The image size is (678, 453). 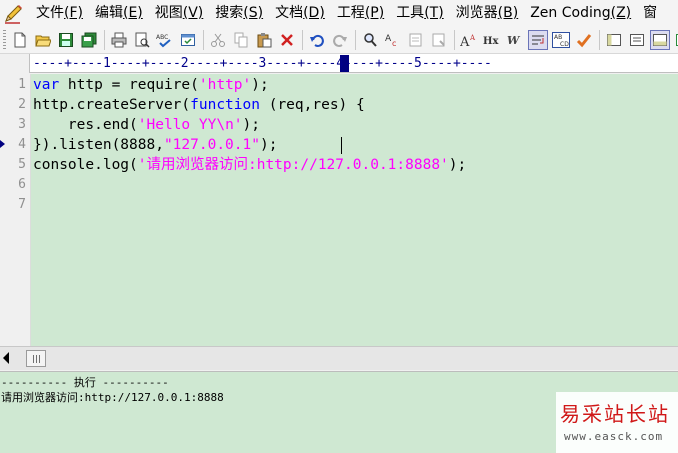 What do you see at coordinates (637, 40) in the screenshot?
I see `panel-list-icon` at bounding box center [637, 40].